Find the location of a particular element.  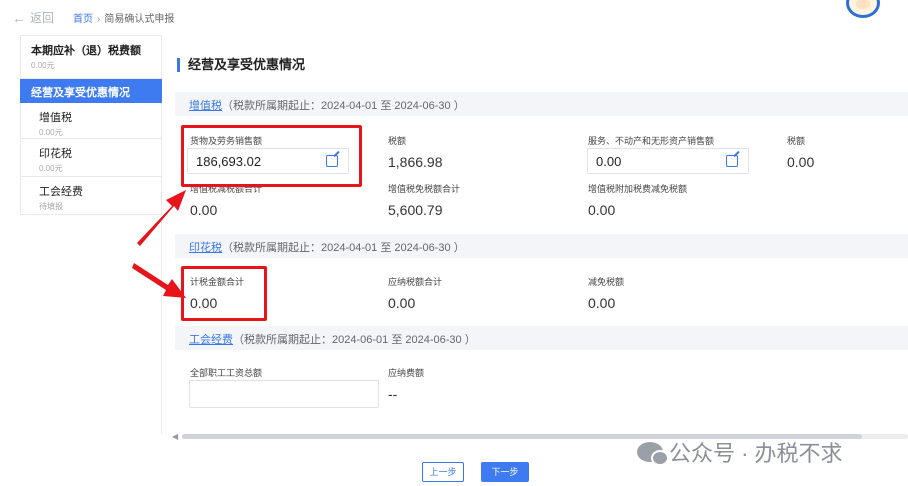

prev-step-button: 上一步 is located at coordinates (443, 472).